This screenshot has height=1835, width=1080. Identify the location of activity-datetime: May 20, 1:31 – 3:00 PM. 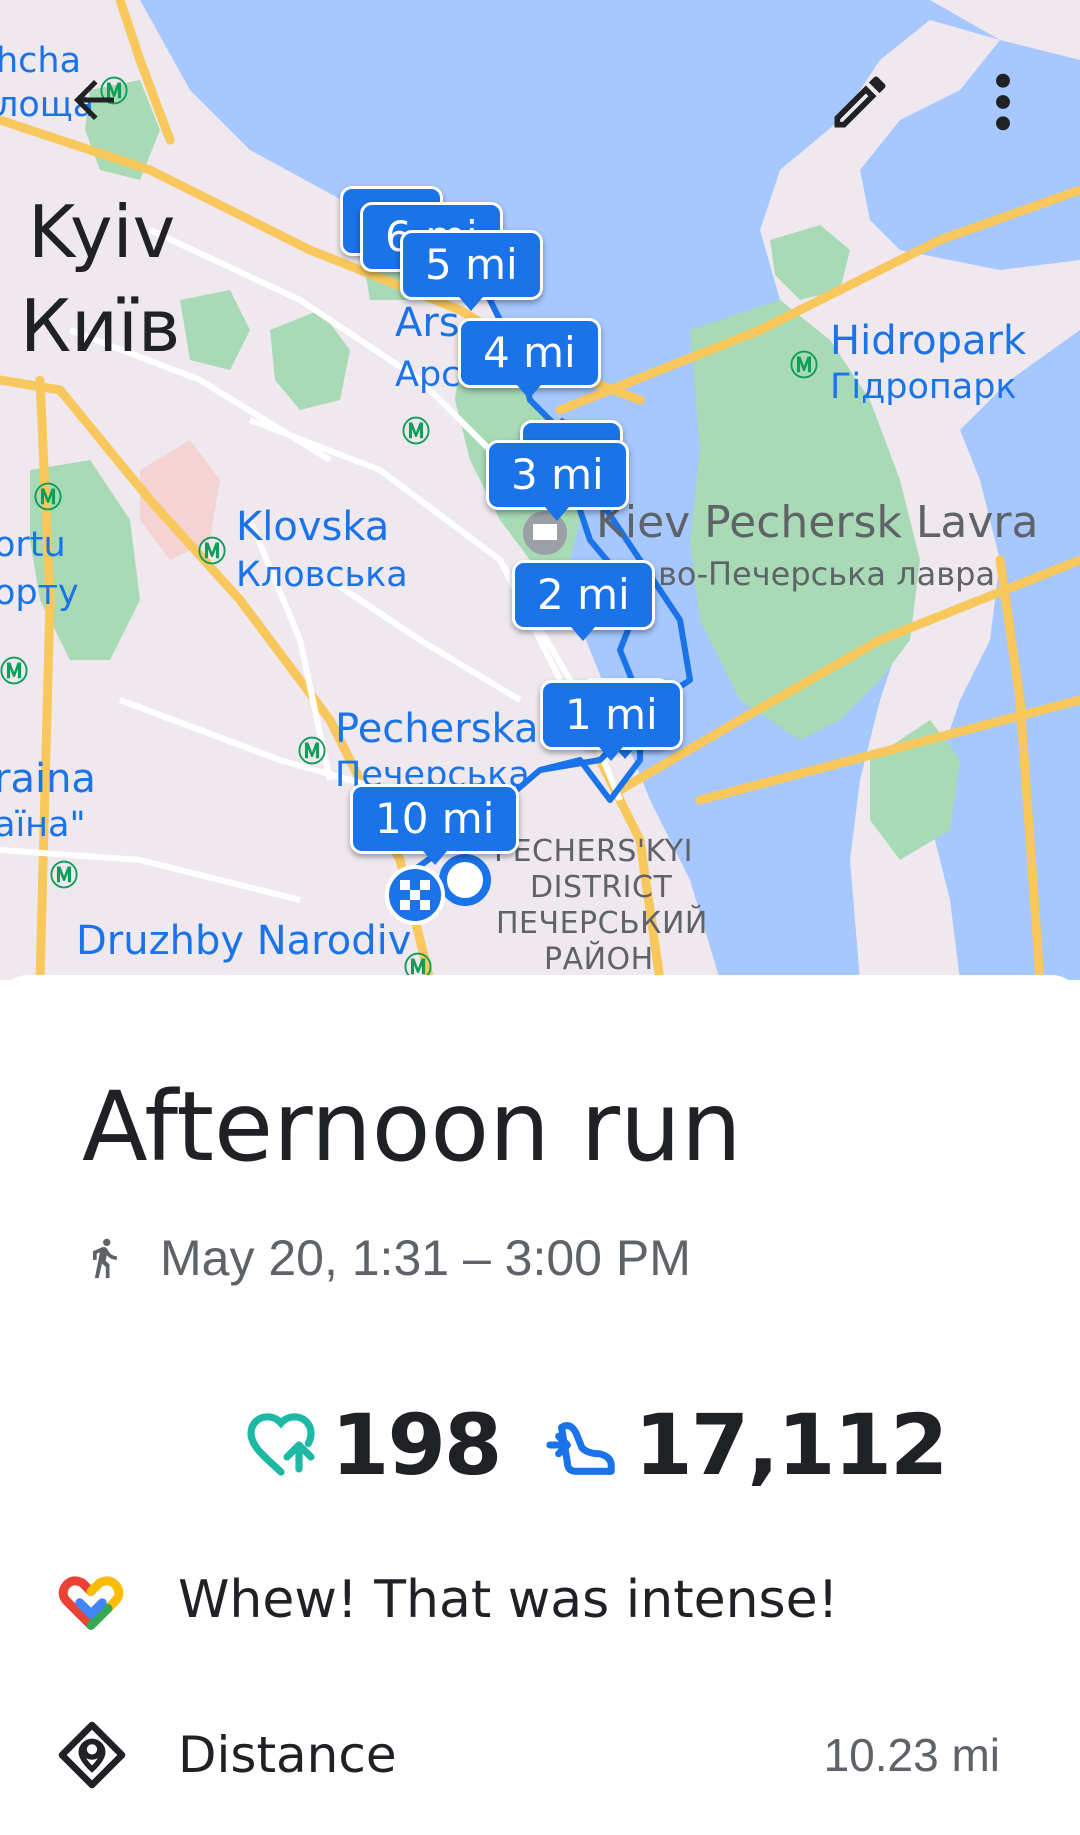
(425, 1258).